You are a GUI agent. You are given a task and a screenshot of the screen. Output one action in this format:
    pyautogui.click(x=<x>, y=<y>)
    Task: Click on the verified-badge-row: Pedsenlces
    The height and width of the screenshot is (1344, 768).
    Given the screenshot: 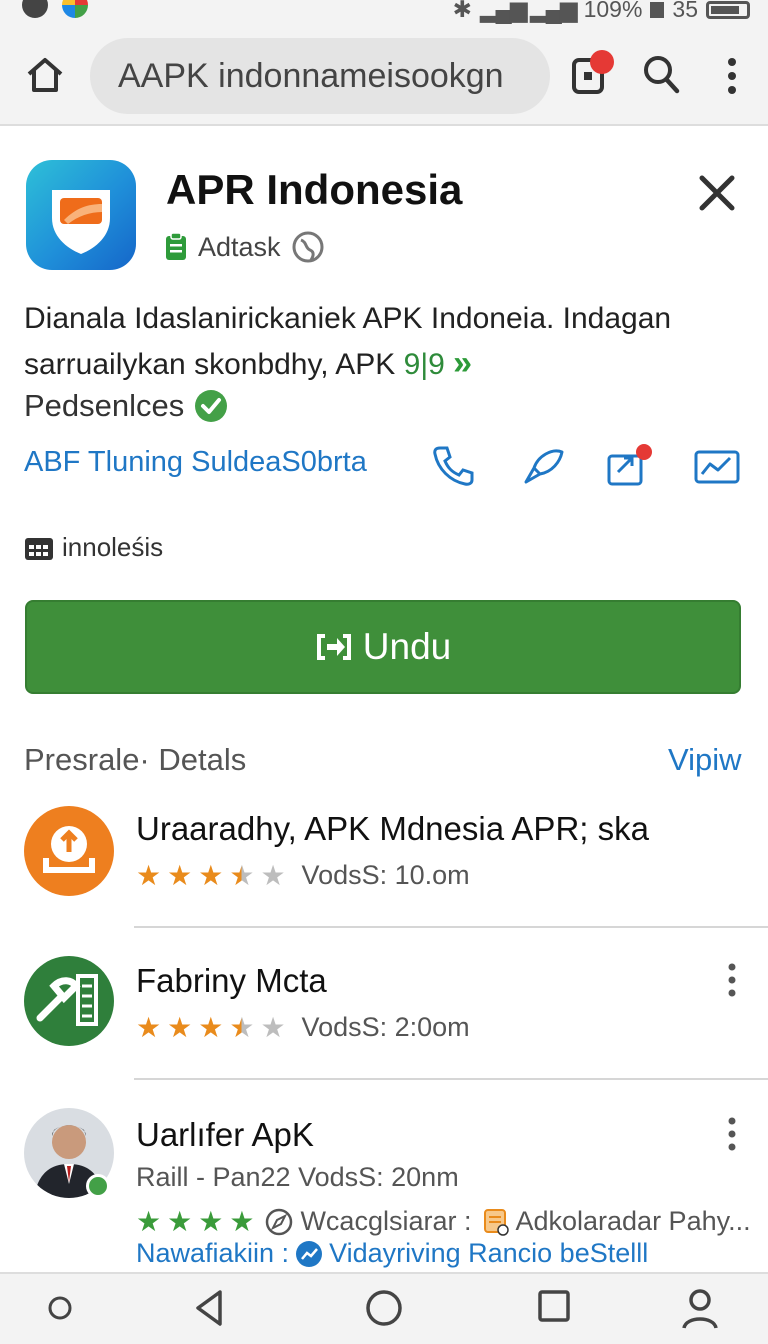 What is the action you would take?
    pyautogui.click(x=126, y=406)
    